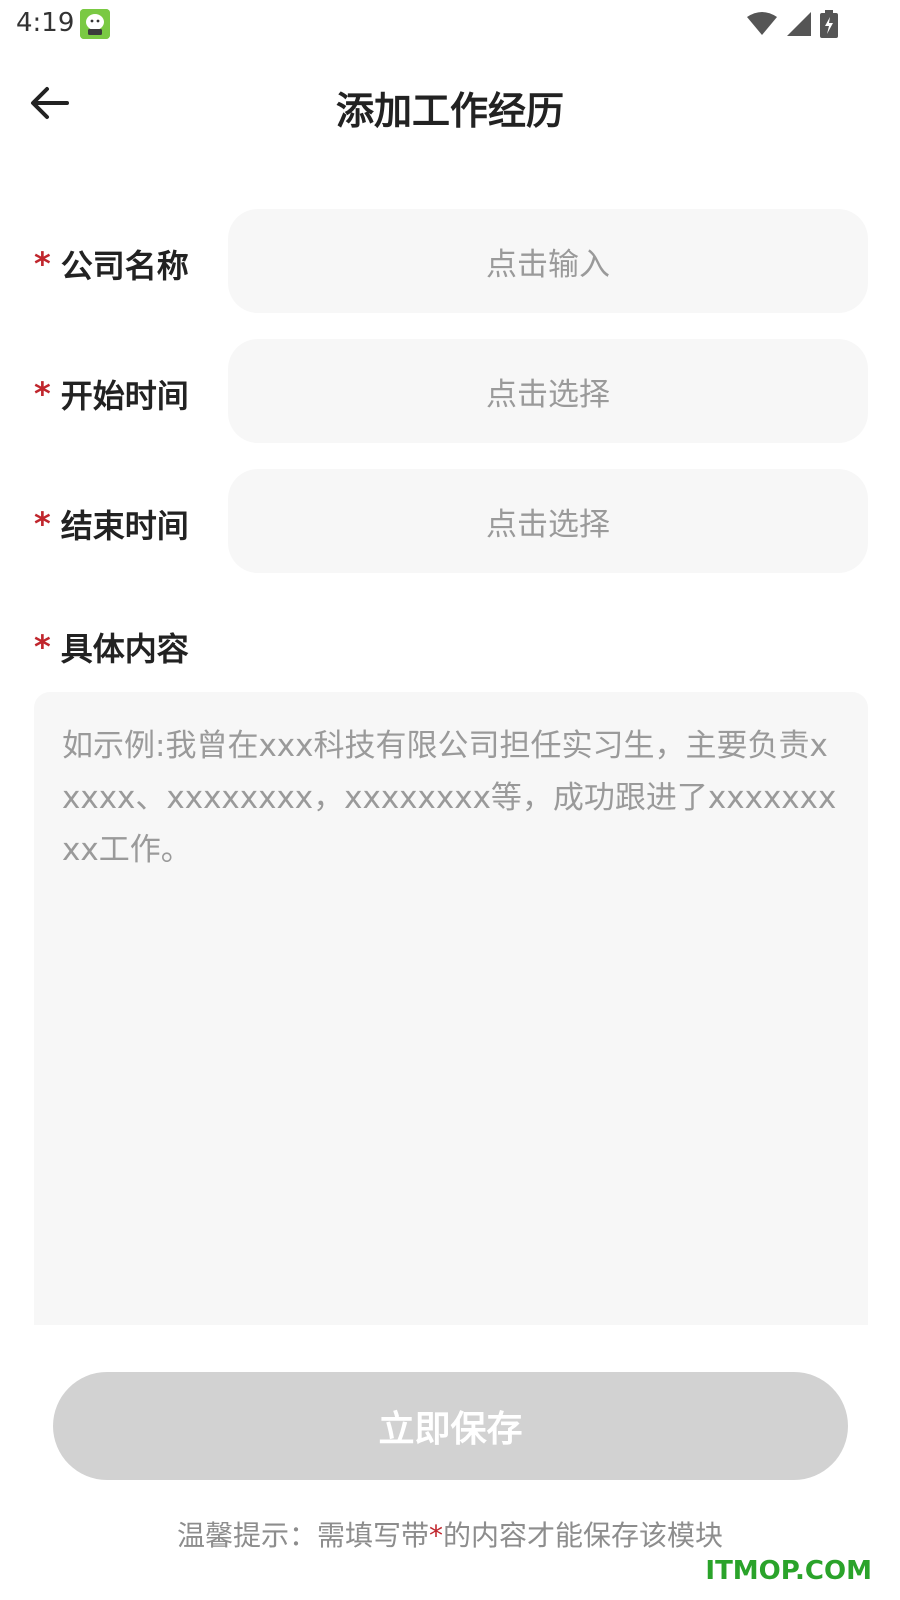  What do you see at coordinates (449, 111) in the screenshot?
I see `page-title: 添加工作经历` at bounding box center [449, 111].